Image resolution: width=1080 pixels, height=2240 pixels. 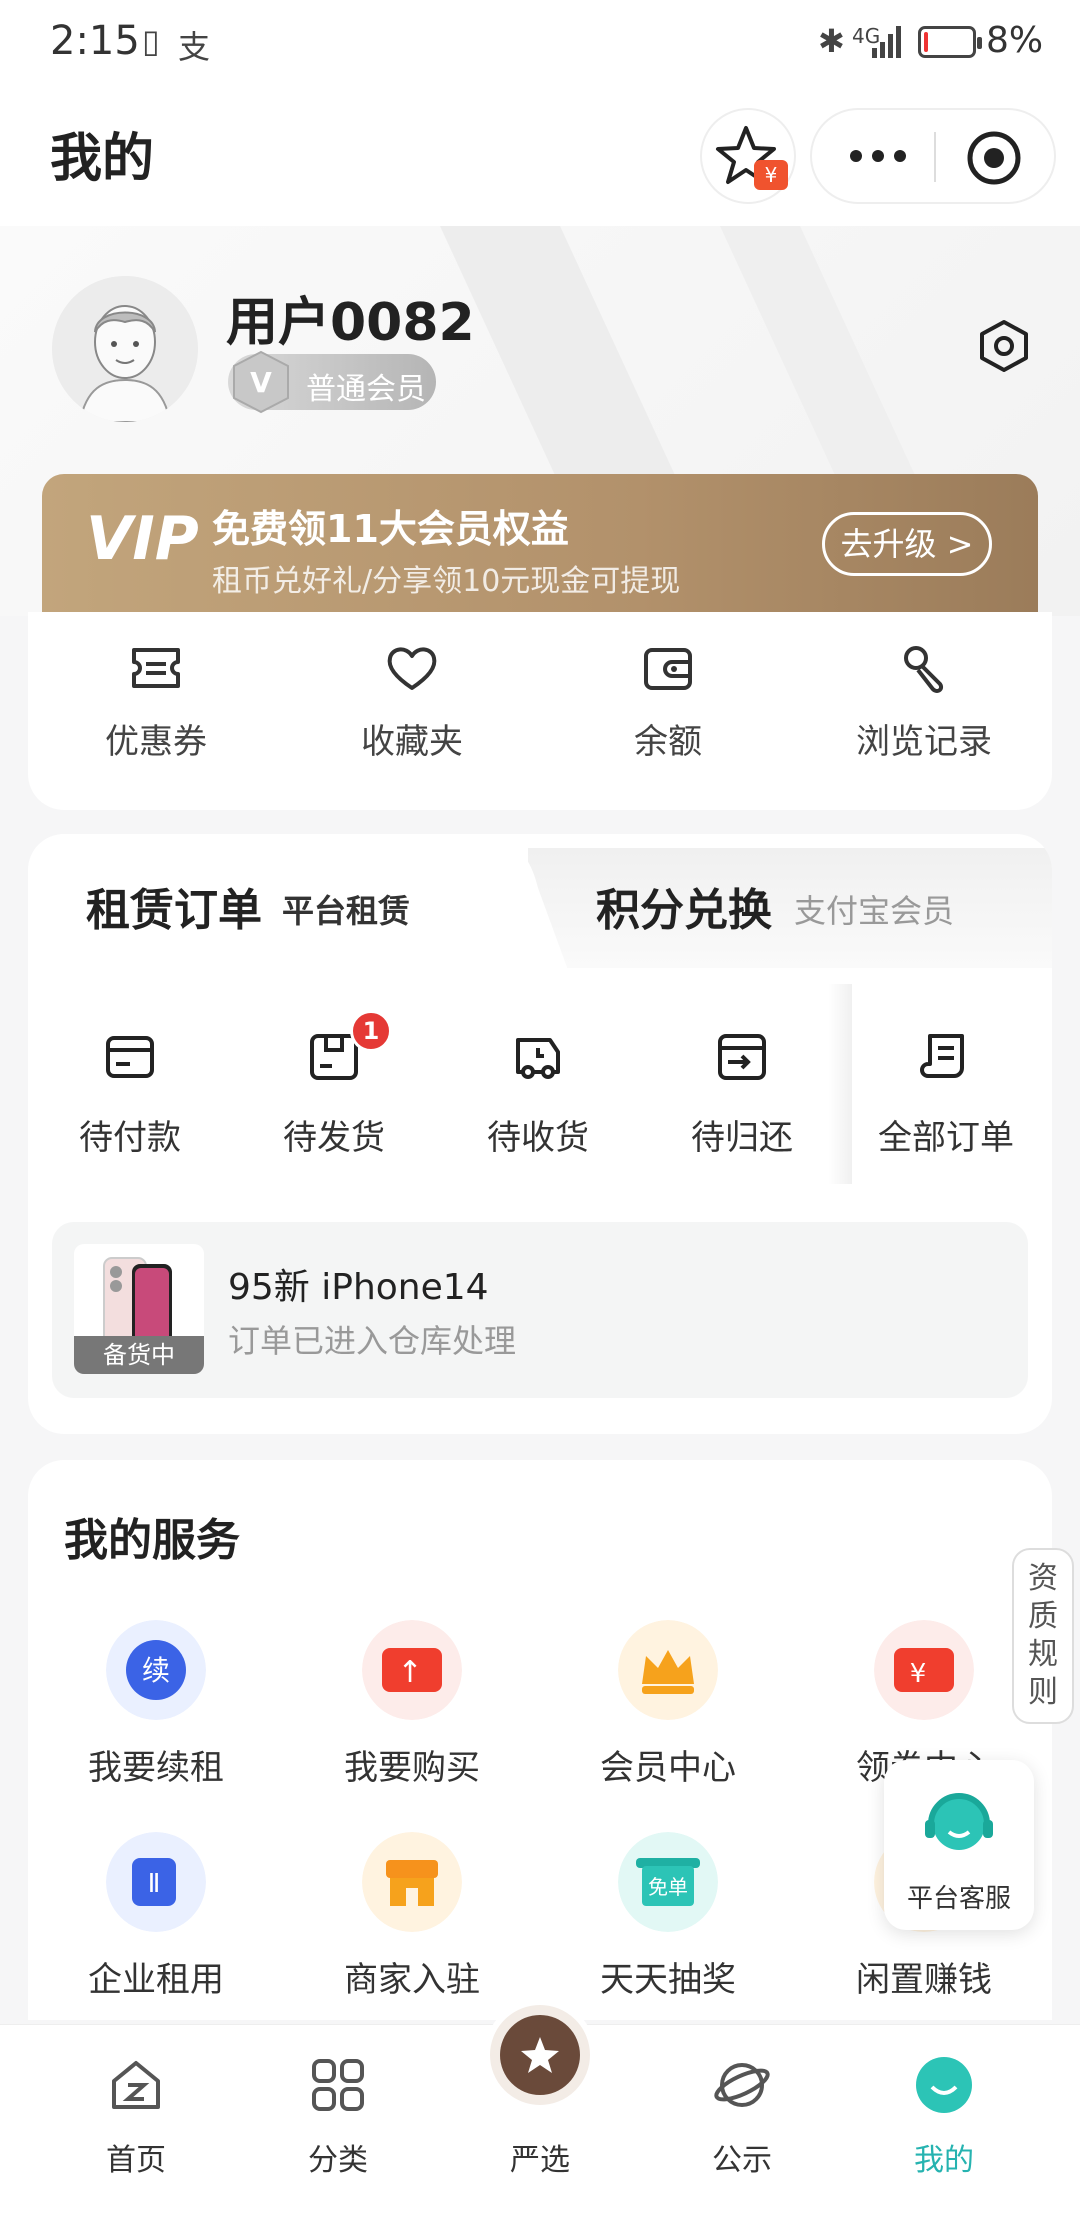 I want to click on coupon-glyph: ¥, so click(x=918, y=1674).